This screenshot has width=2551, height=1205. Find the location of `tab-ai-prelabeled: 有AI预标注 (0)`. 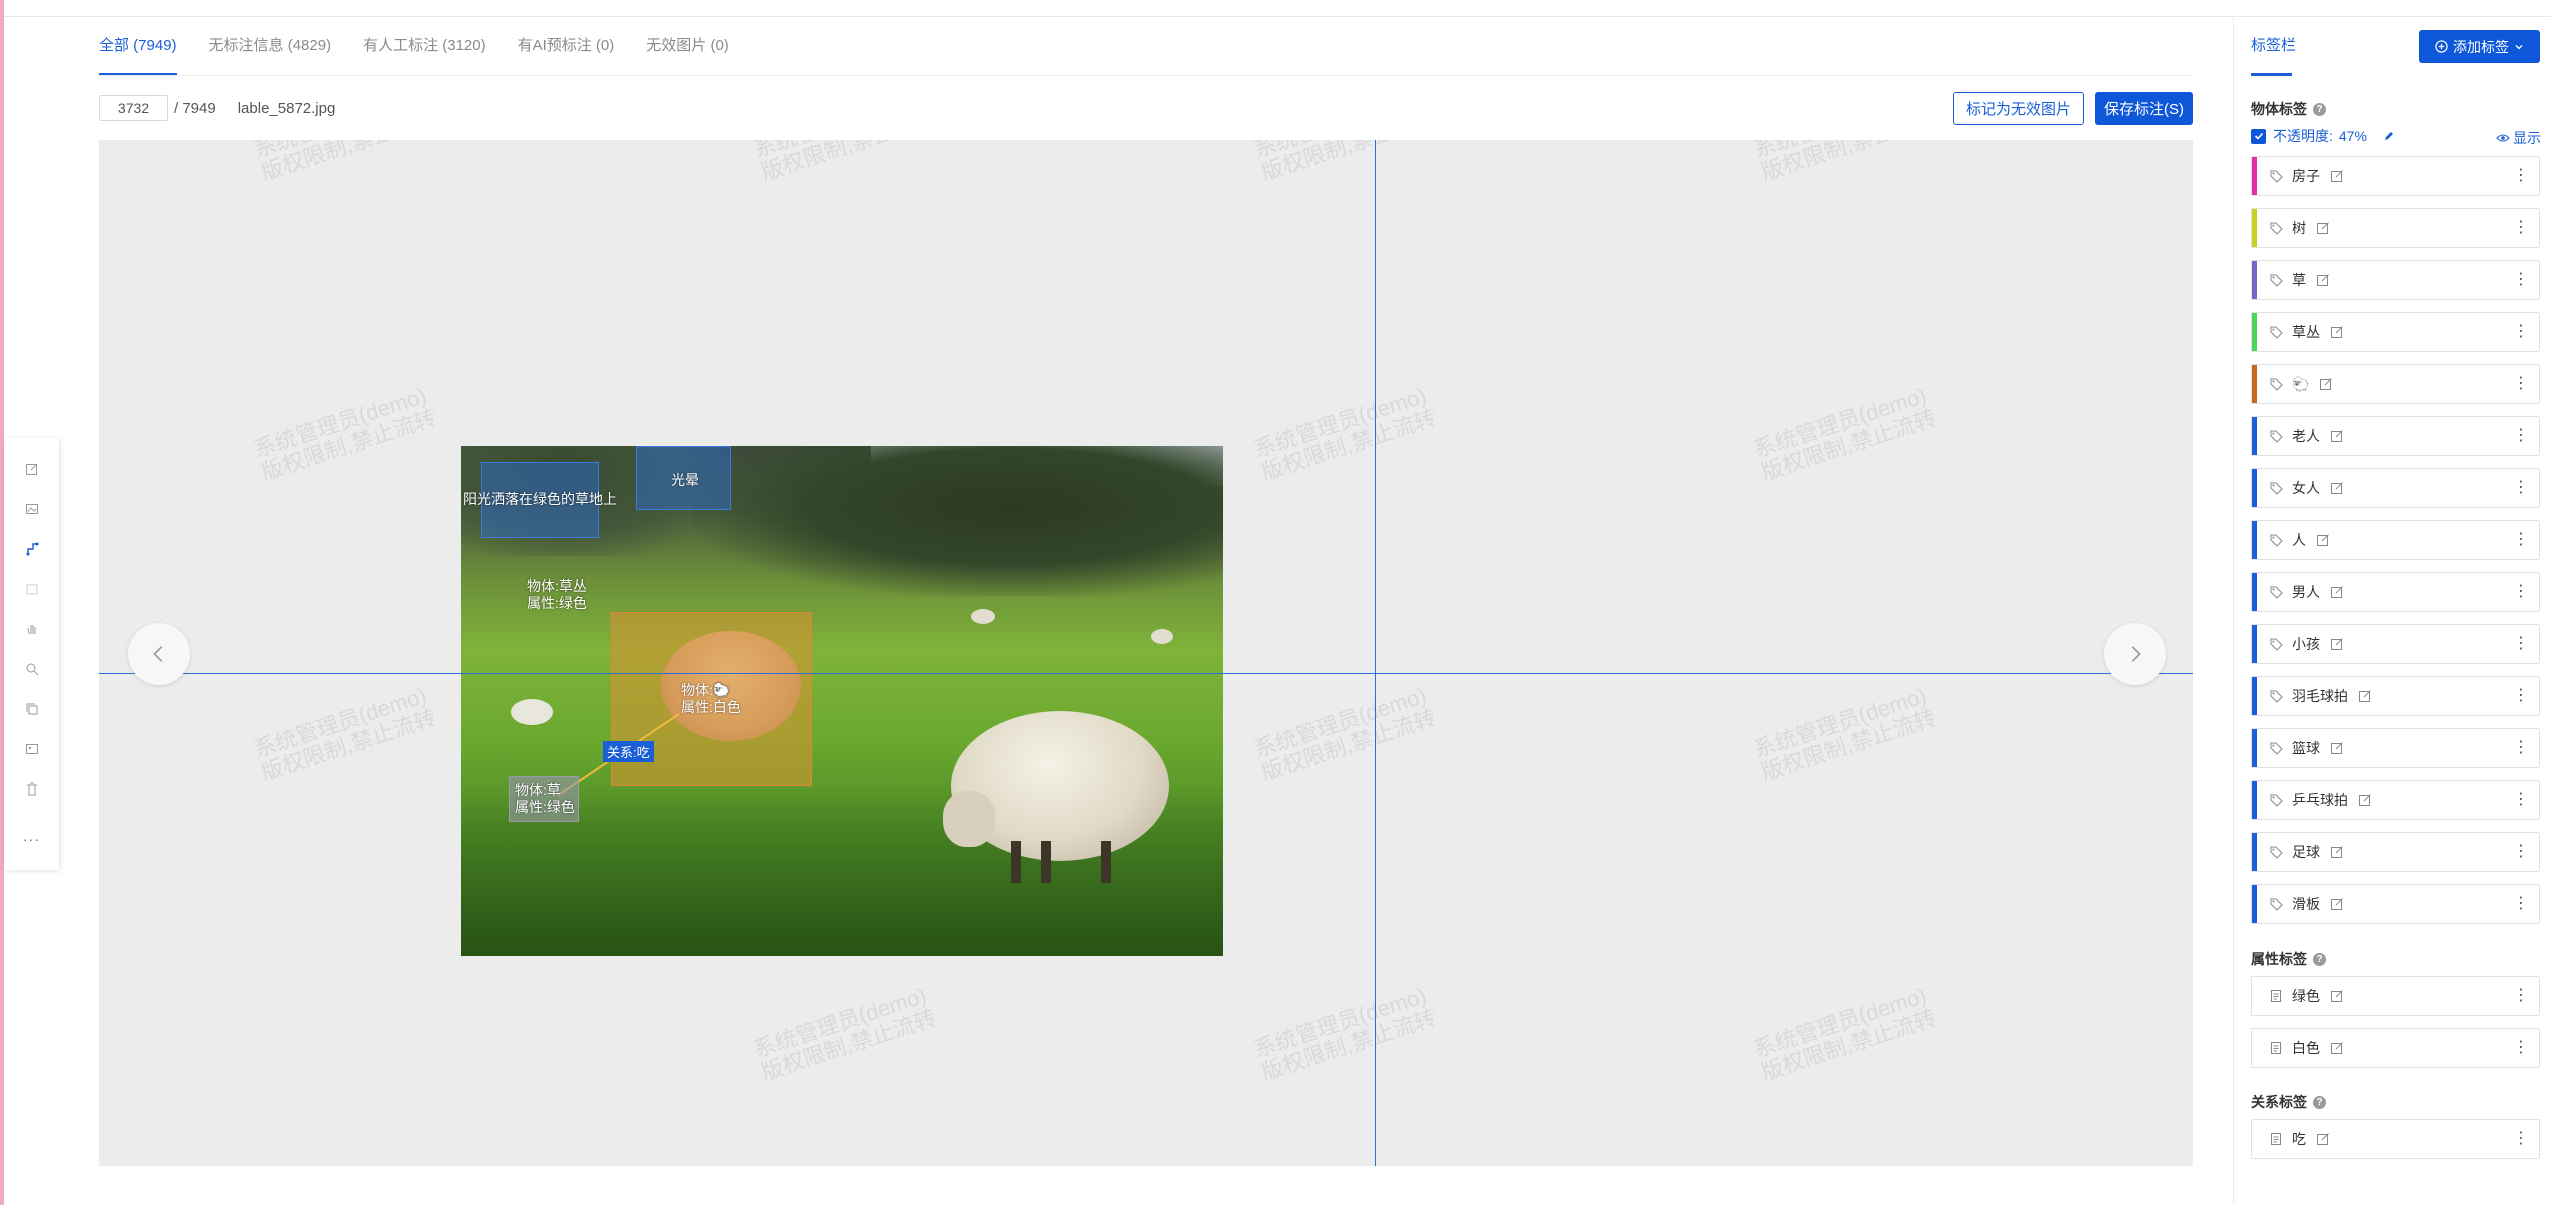

tab-ai-prelabeled: 有AI预标注 (0) is located at coordinates (566, 47).